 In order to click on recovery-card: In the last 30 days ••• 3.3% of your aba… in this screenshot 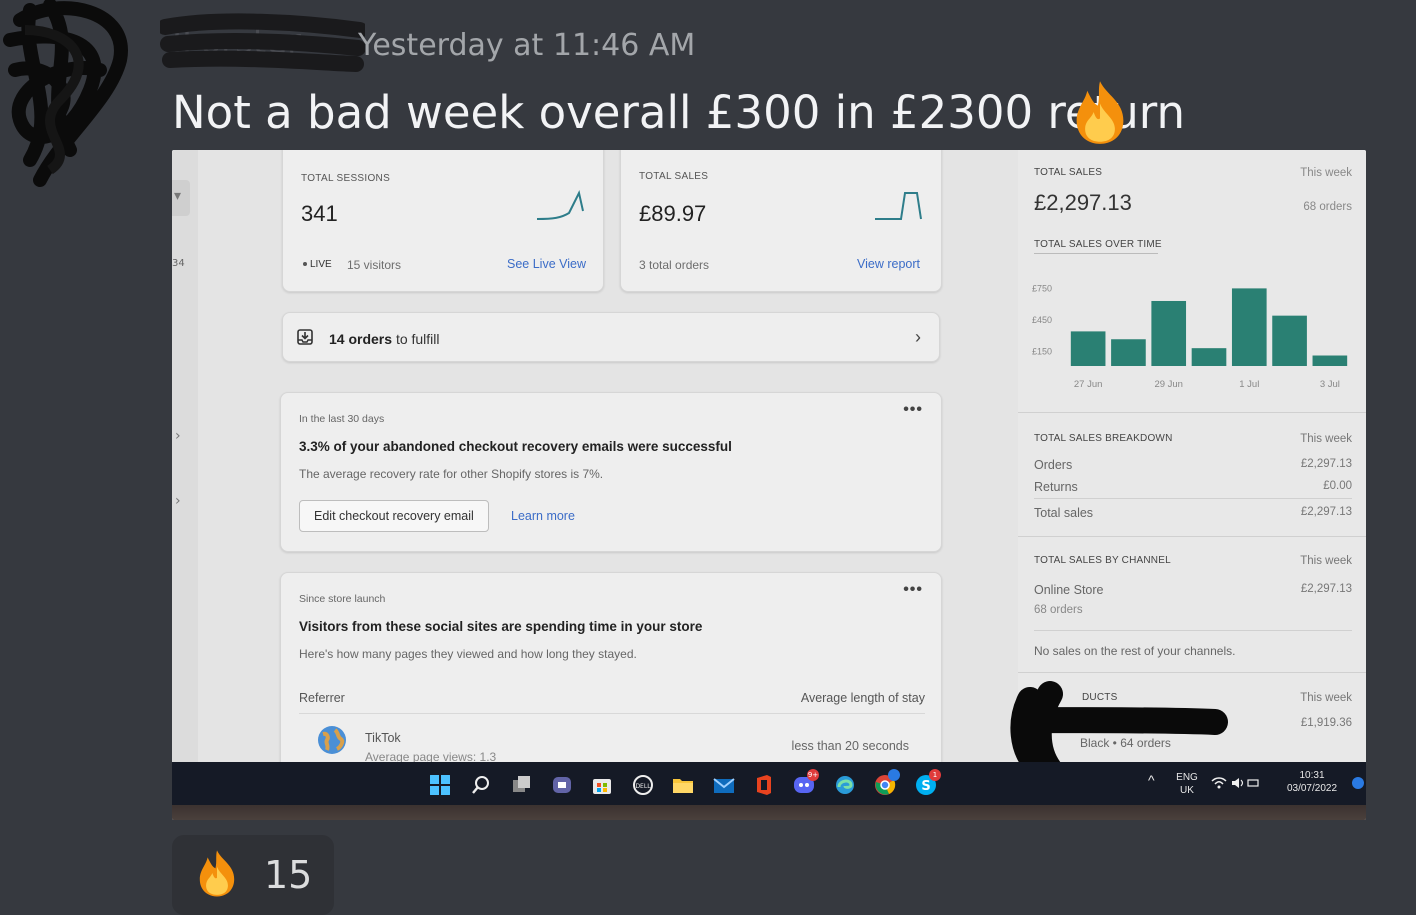, I will do `click(611, 472)`.